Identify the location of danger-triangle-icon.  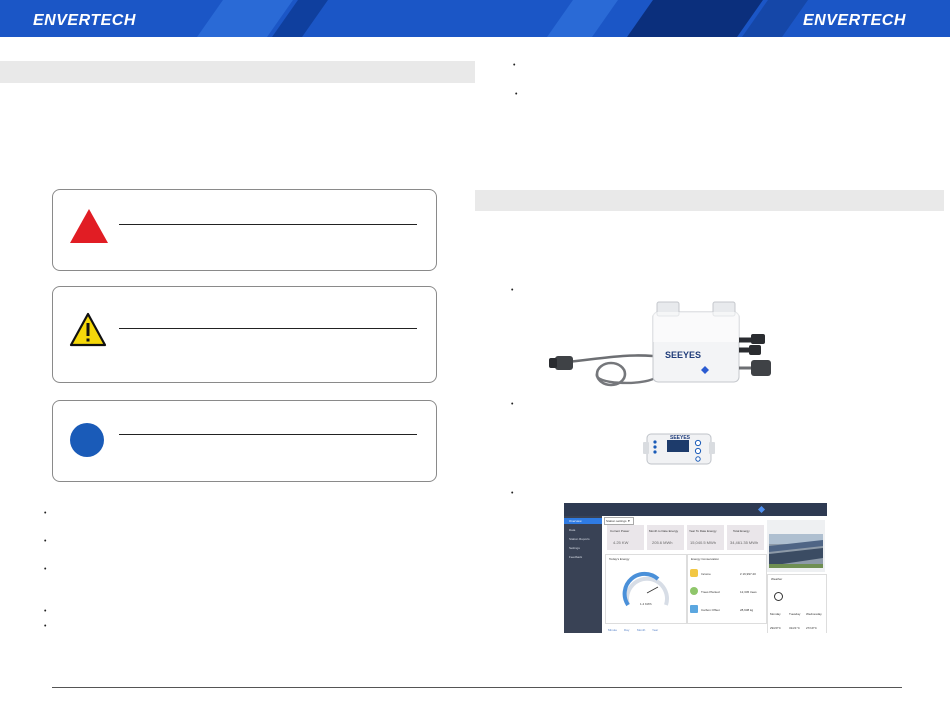
(89, 226).